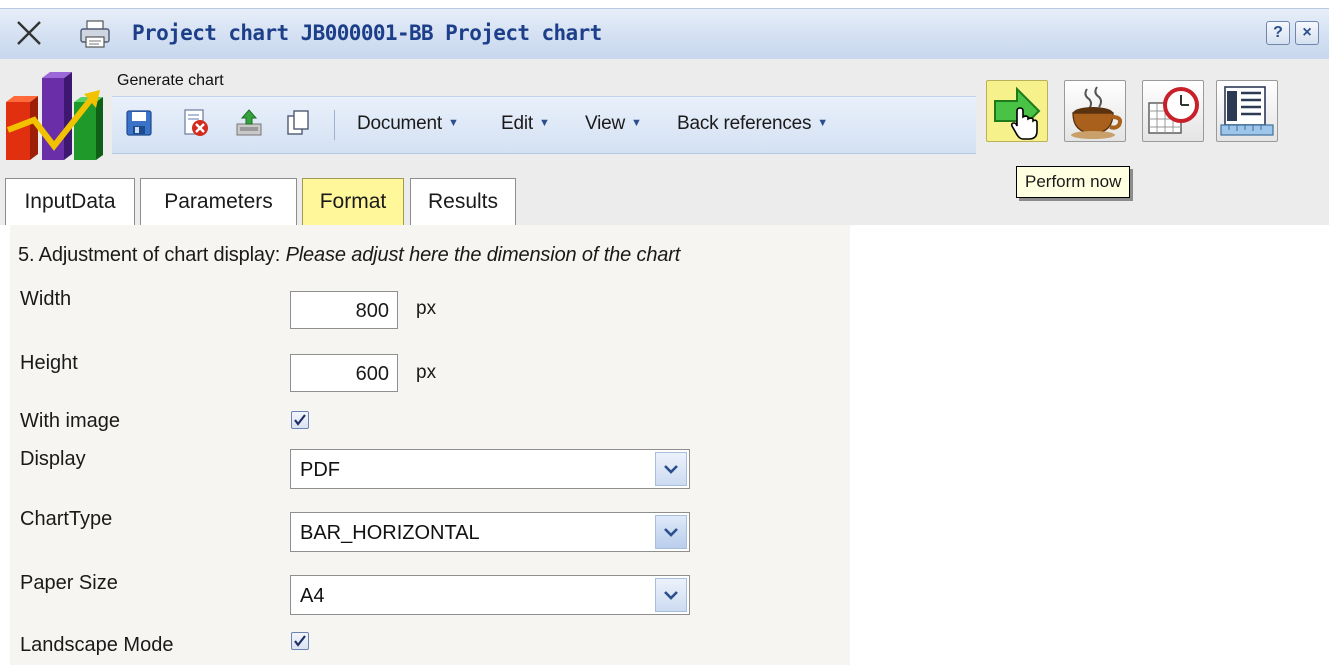 Image resolution: width=1329 pixels, height=665 pixels. What do you see at coordinates (46, 299) in the screenshot?
I see `width-label: Width` at bounding box center [46, 299].